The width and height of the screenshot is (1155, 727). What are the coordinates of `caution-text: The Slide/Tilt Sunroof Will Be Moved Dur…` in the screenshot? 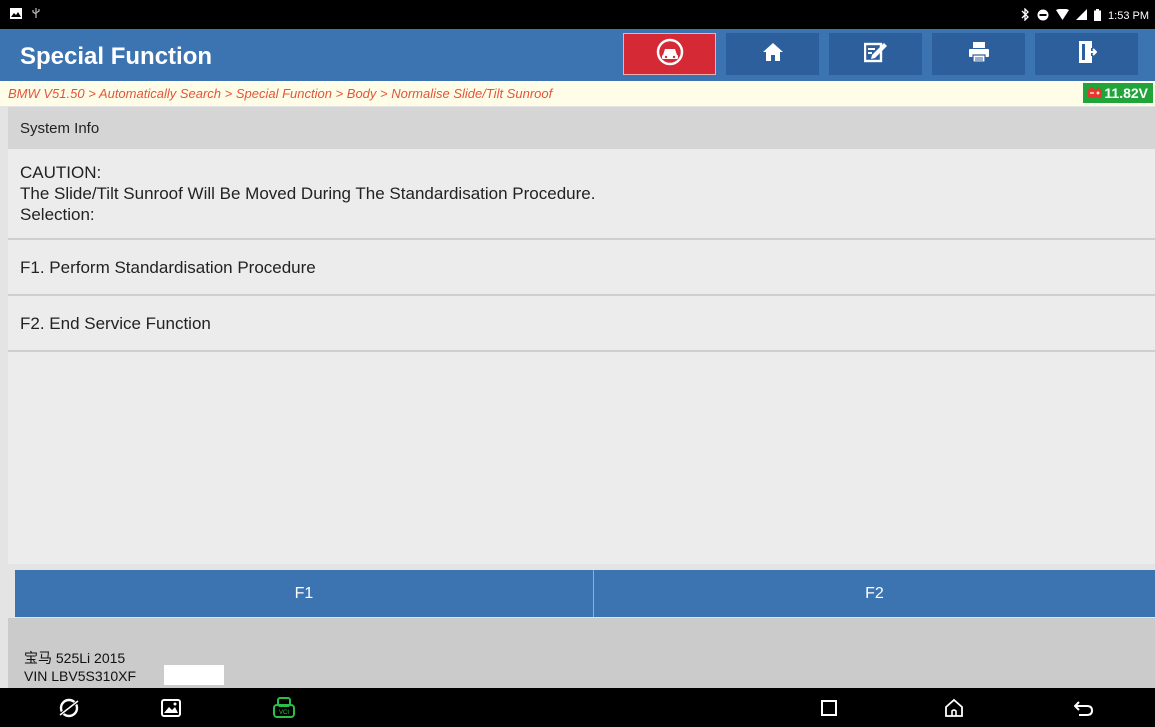 It's located at (308, 193).